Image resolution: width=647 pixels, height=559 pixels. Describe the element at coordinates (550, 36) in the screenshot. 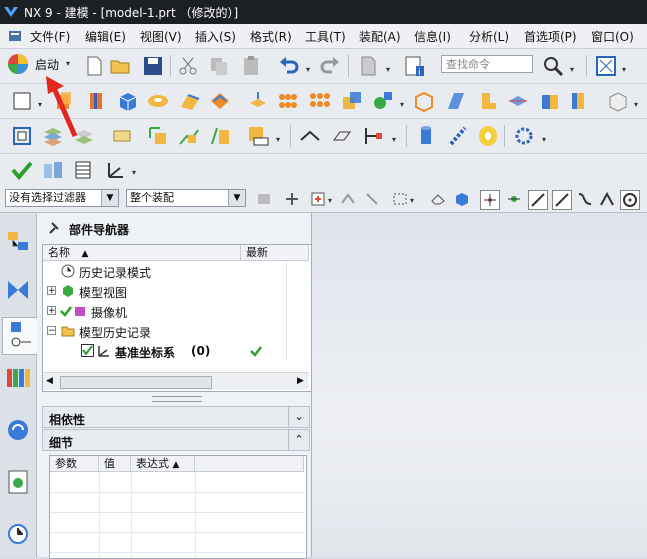

I see `menu-preferences: 首选项(P)` at that location.